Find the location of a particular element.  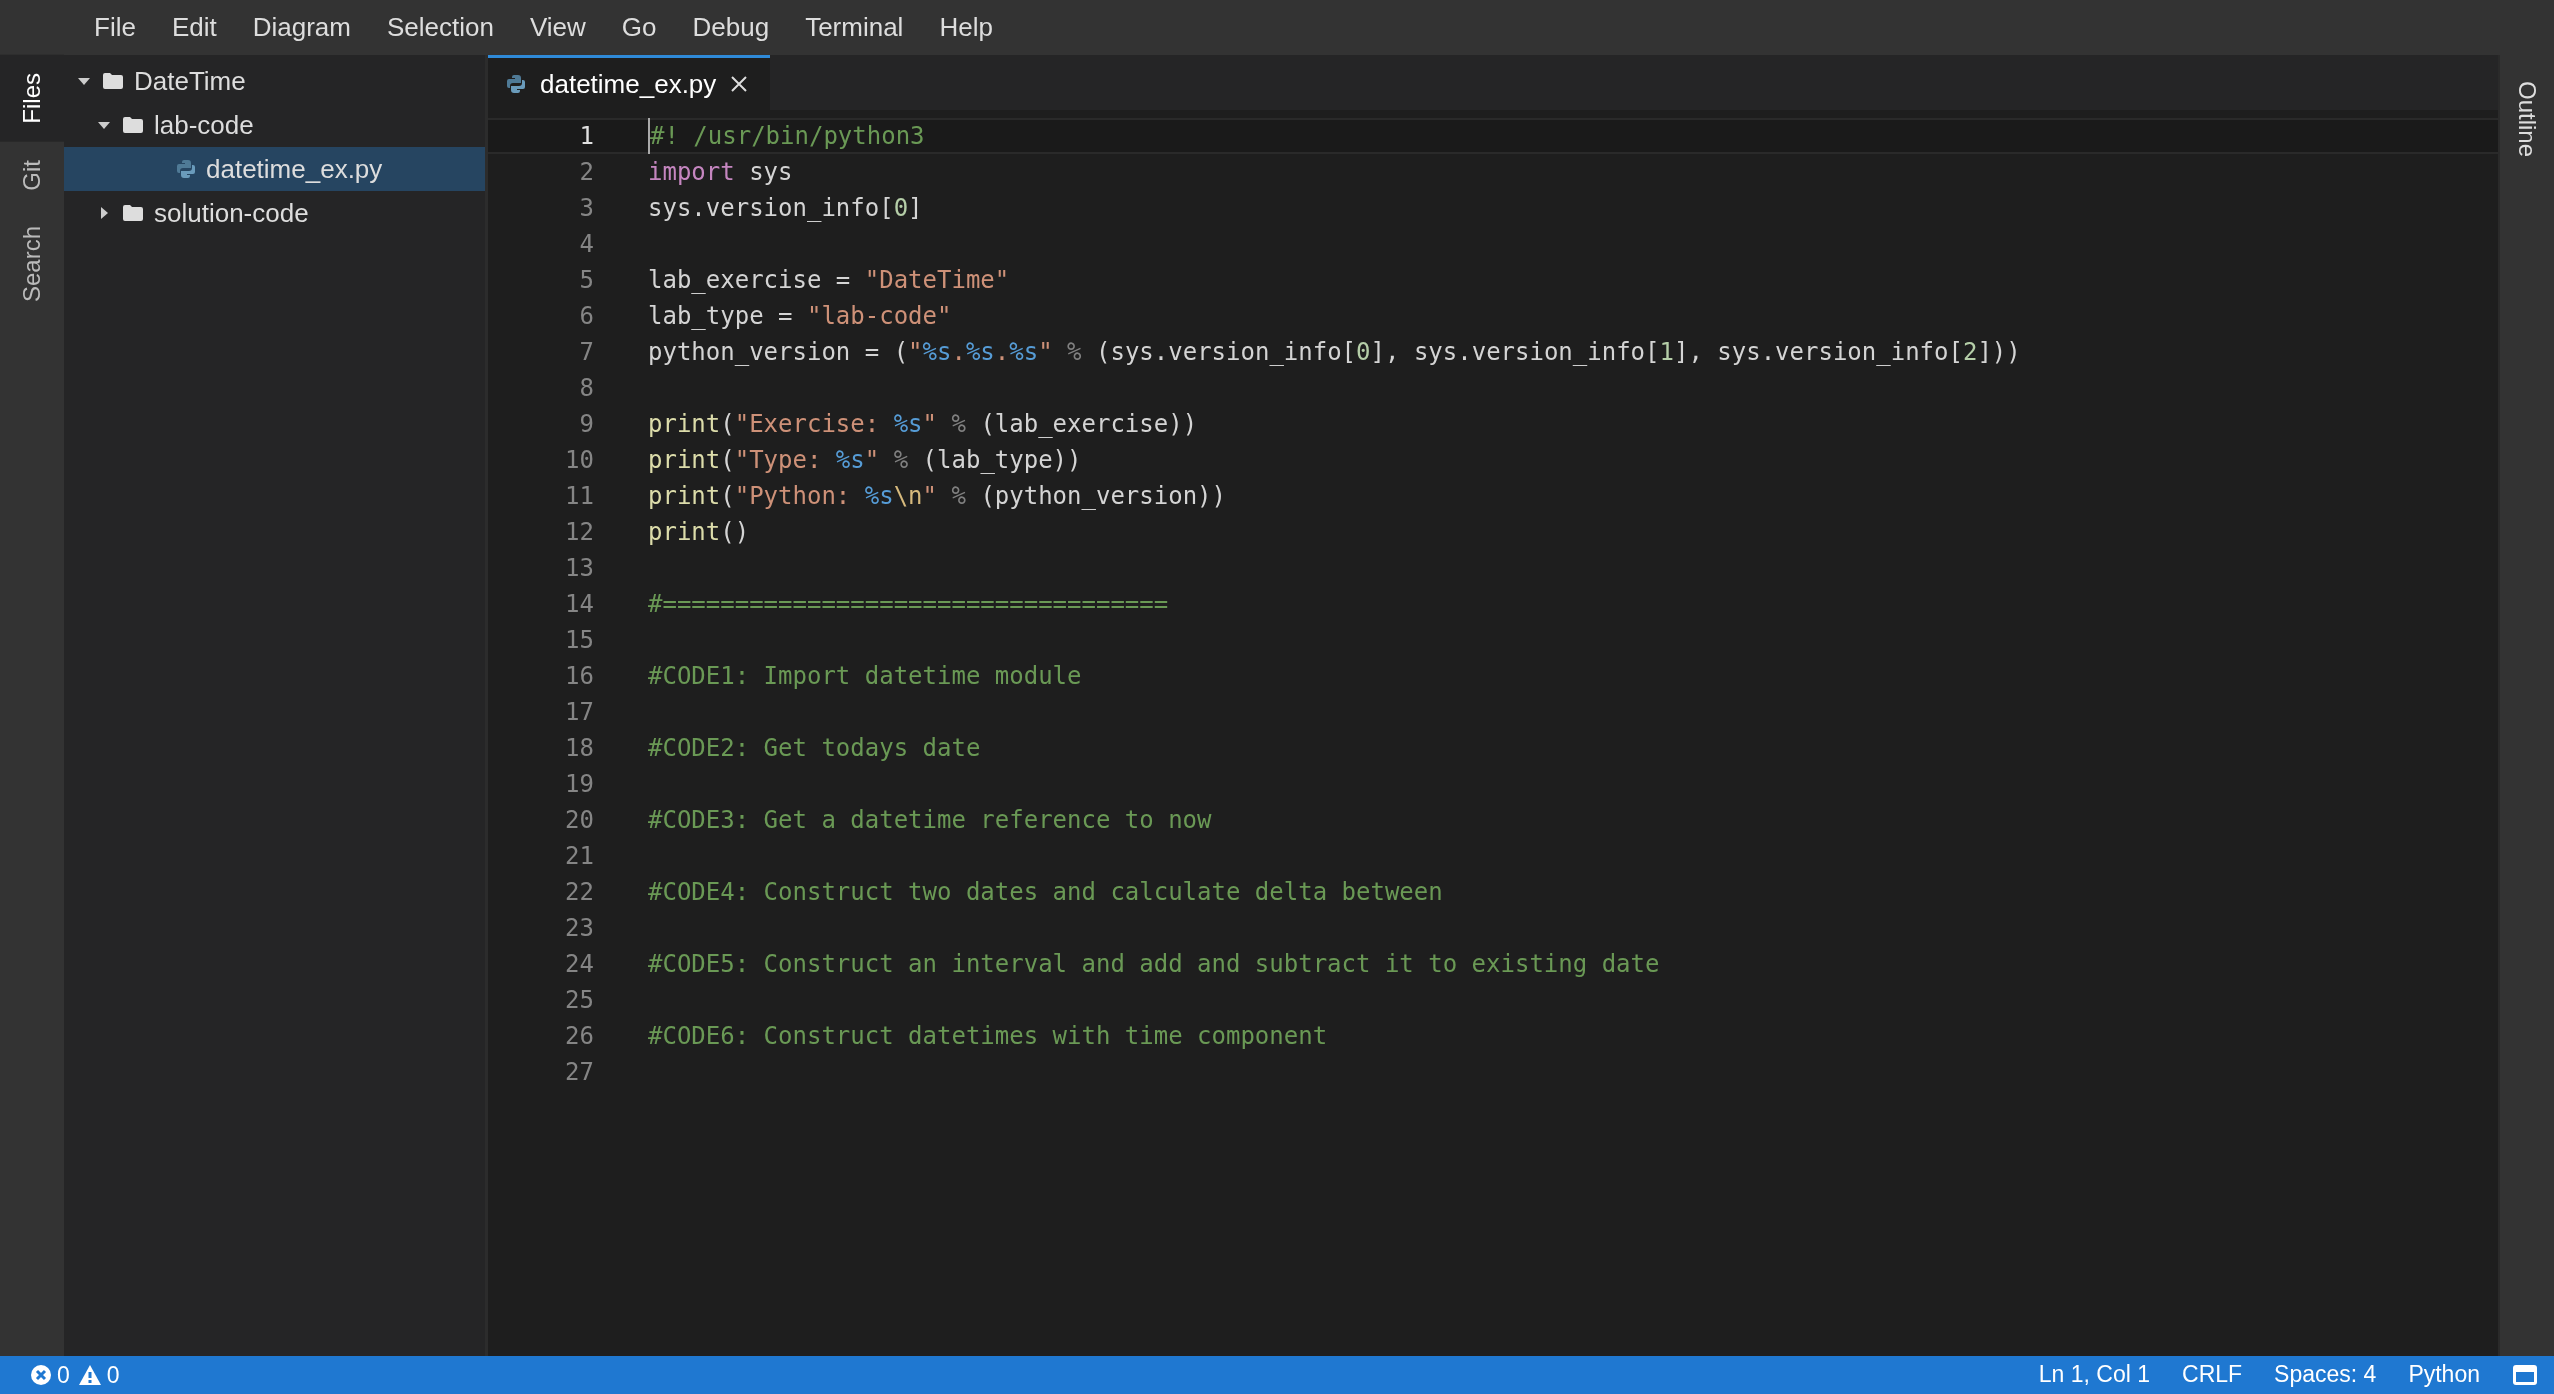

code-line: print("Exercise: %s" % (lab_exercise)) is located at coordinates (923, 424).